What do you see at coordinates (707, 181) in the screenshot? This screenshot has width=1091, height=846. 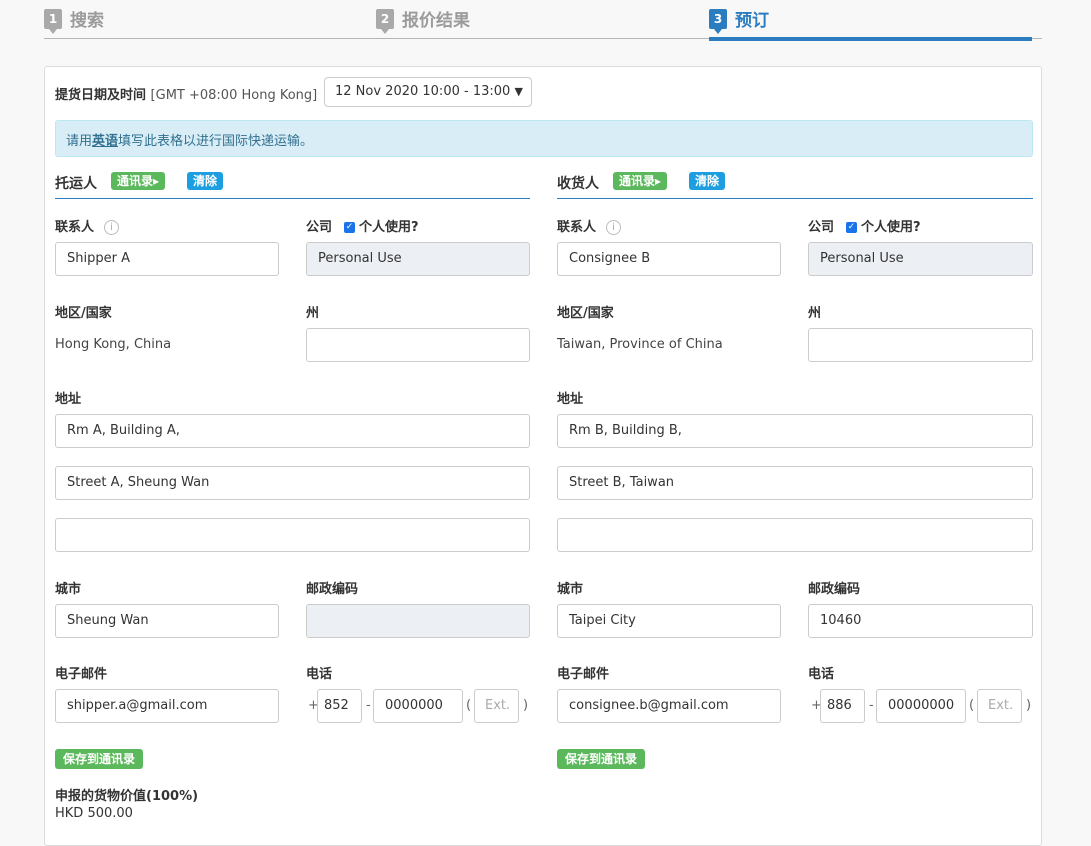 I see `consignee-clear-button: 清除` at bounding box center [707, 181].